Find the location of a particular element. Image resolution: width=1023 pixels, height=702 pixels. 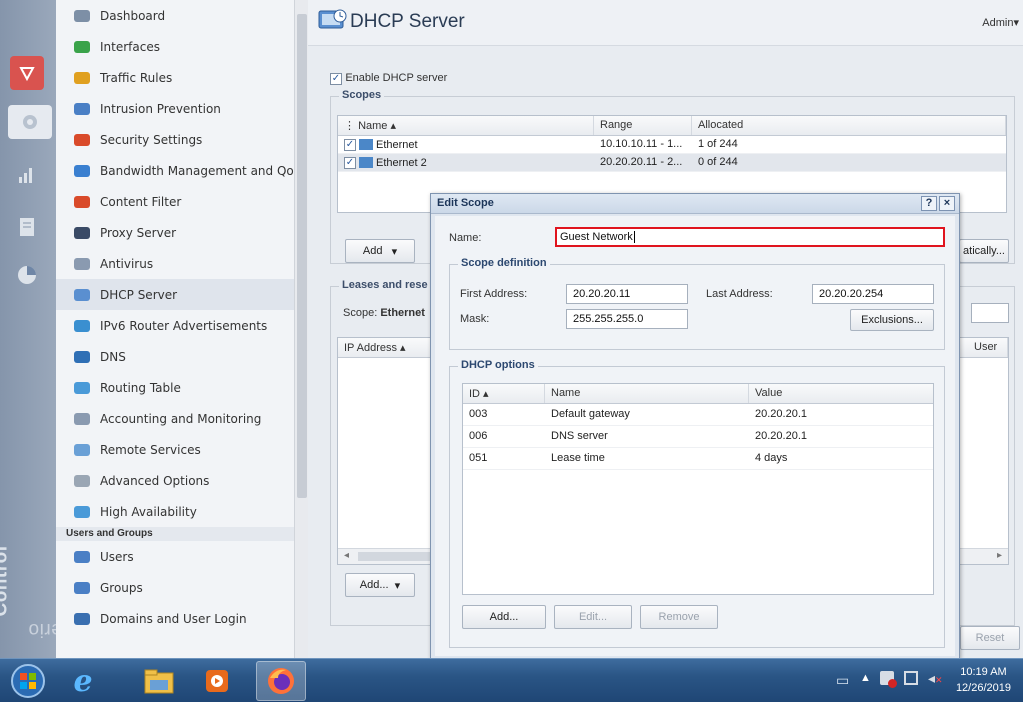

sidebar-item-label: Dashboard is located at coordinates (133, 15).